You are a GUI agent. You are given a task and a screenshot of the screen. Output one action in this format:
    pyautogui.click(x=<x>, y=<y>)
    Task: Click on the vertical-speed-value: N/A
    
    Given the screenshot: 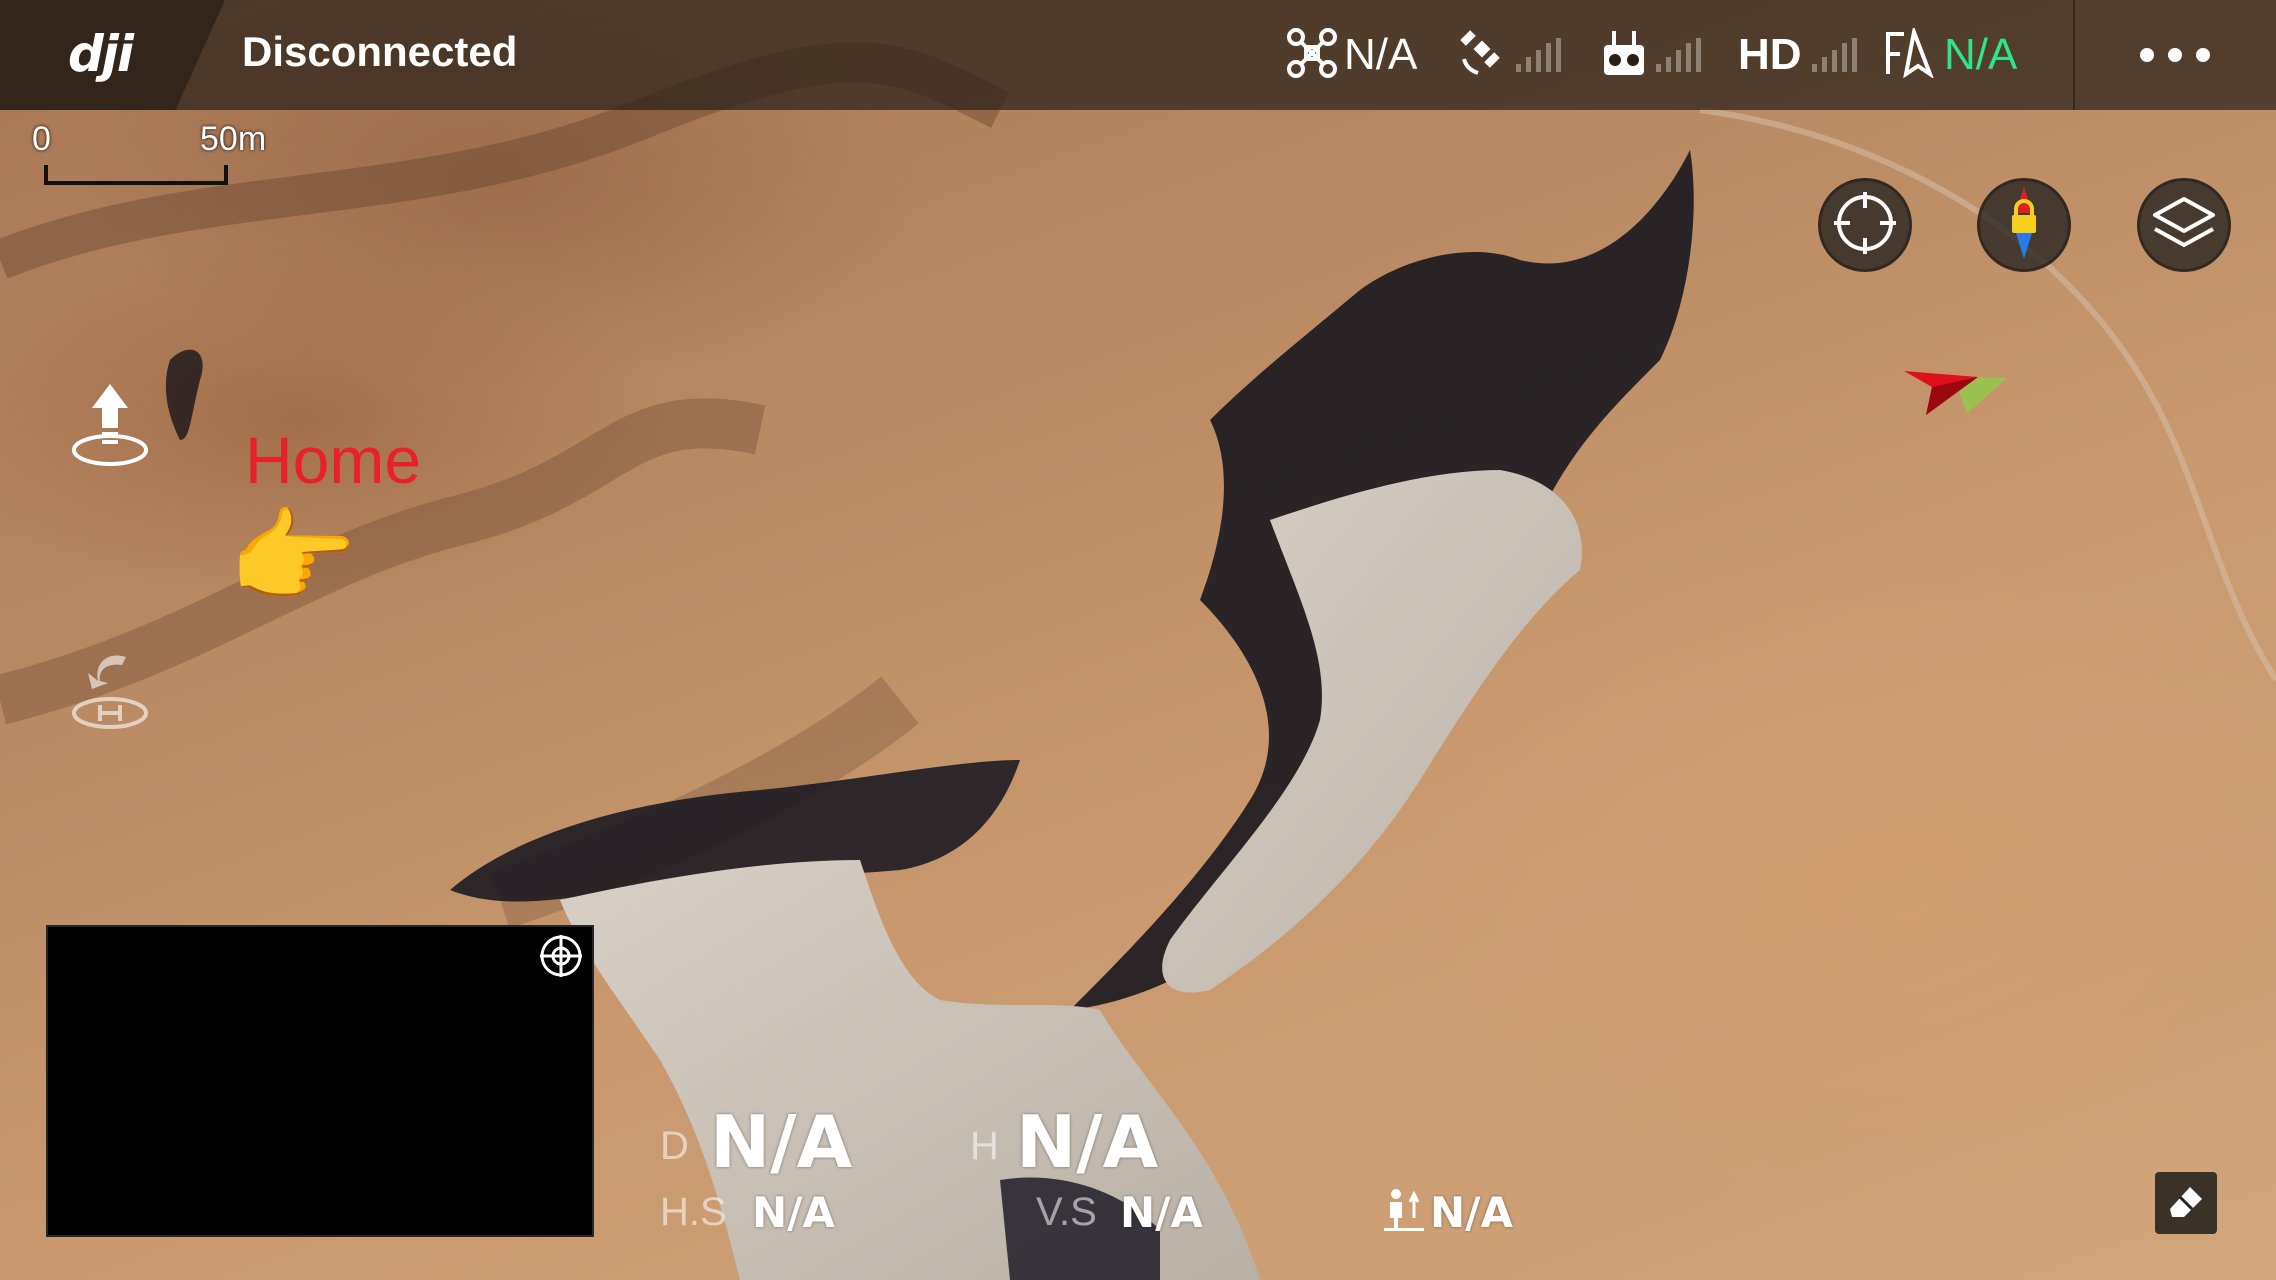 What is the action you would take?
    pyautogui.click(x=1161, y=1212)
    